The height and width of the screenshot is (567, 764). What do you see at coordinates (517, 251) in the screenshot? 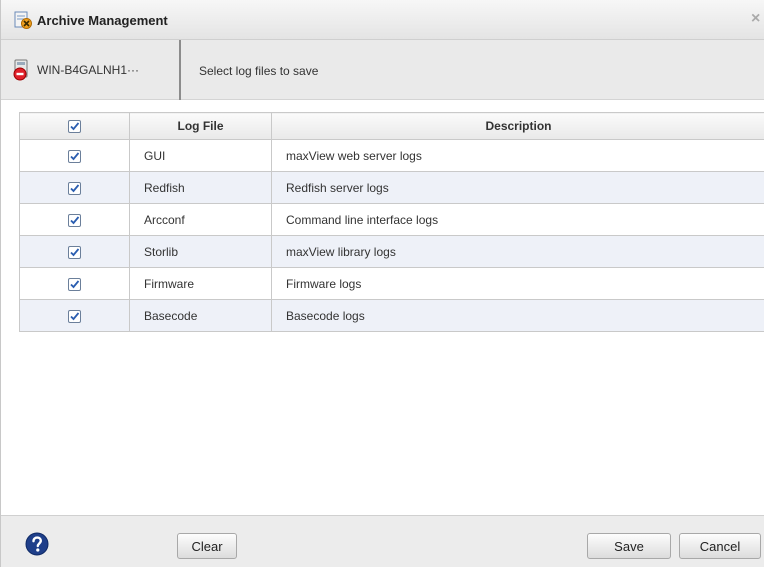
I see `description-cell: maxView library logs` at bounding box center [517, 251].